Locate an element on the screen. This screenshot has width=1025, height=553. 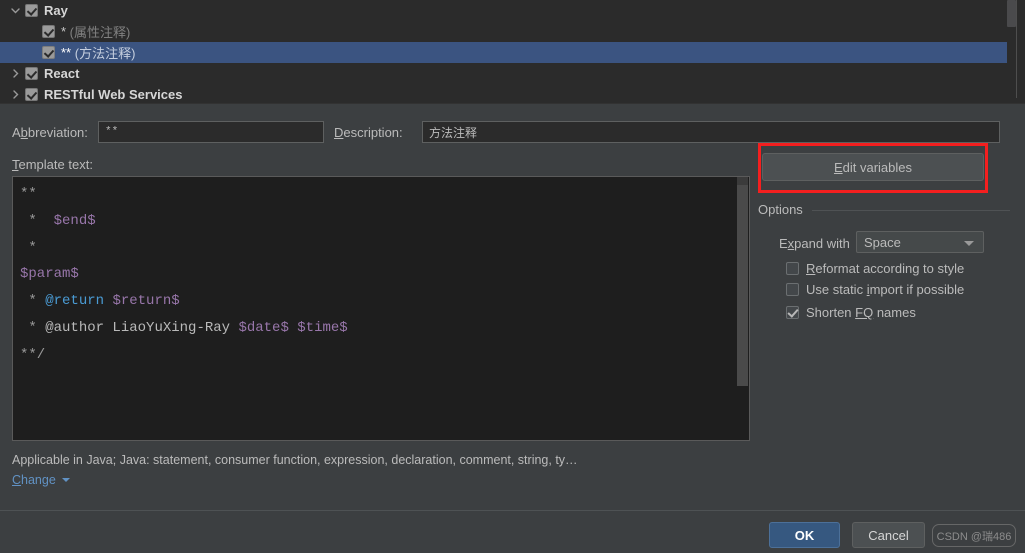
code-token: @author is located at coordinates (75, 327).